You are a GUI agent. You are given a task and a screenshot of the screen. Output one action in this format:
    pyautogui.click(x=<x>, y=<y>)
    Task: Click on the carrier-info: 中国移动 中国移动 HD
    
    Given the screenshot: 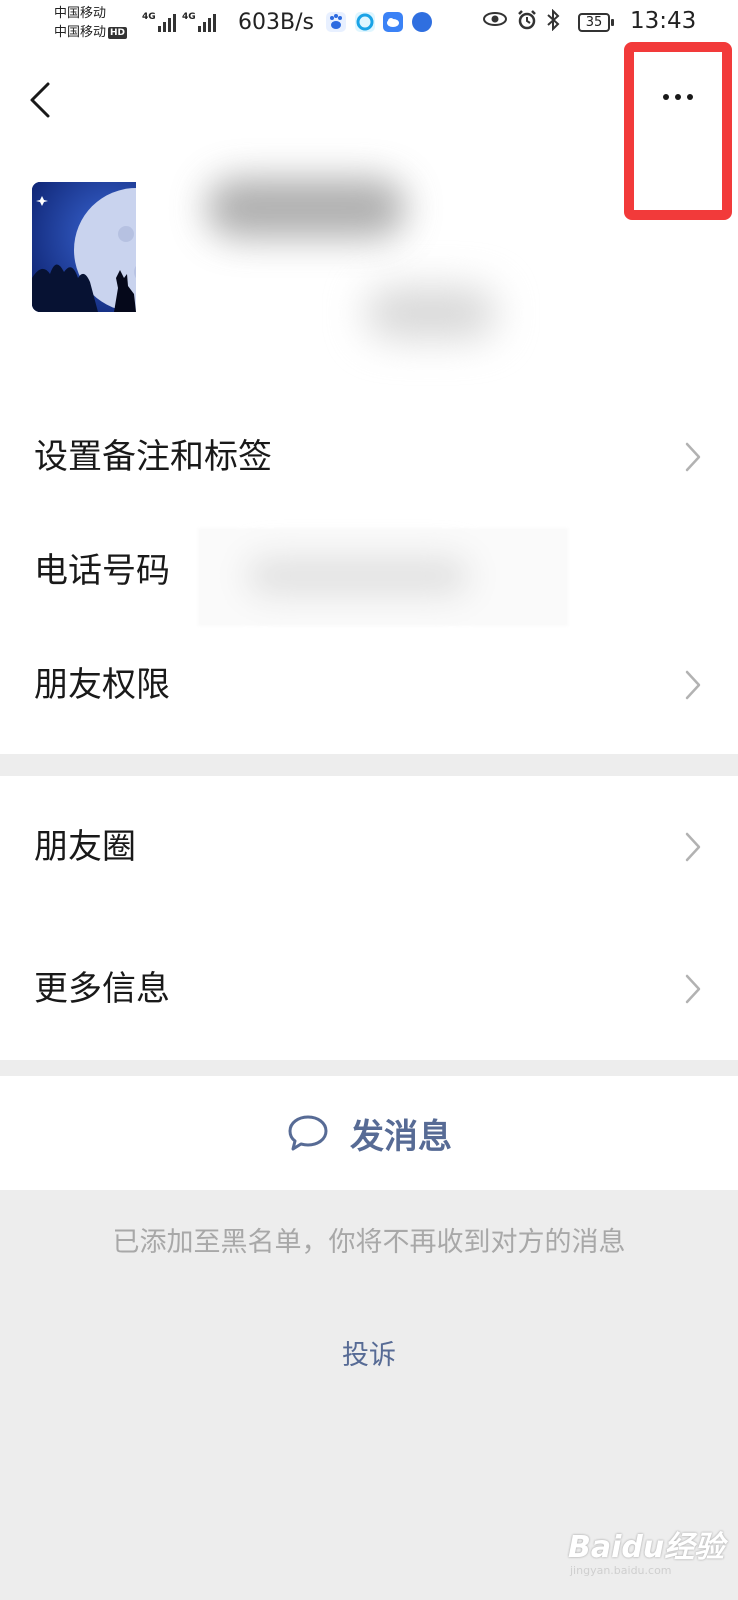 What is the action you would take?
    pyautogui.click(x=91, y=23)
    